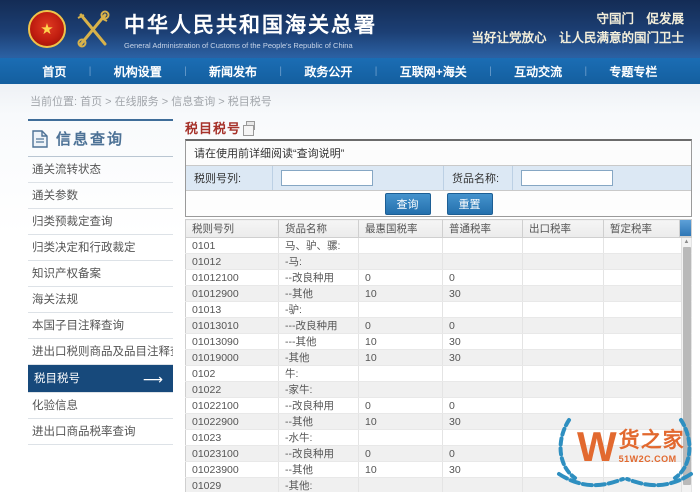 This screenshot has width=700, height=492. What do you see at coordinates (232, 261) in the screenshot?
I see `table-cell: 01012` at bounding box center [232, 261].